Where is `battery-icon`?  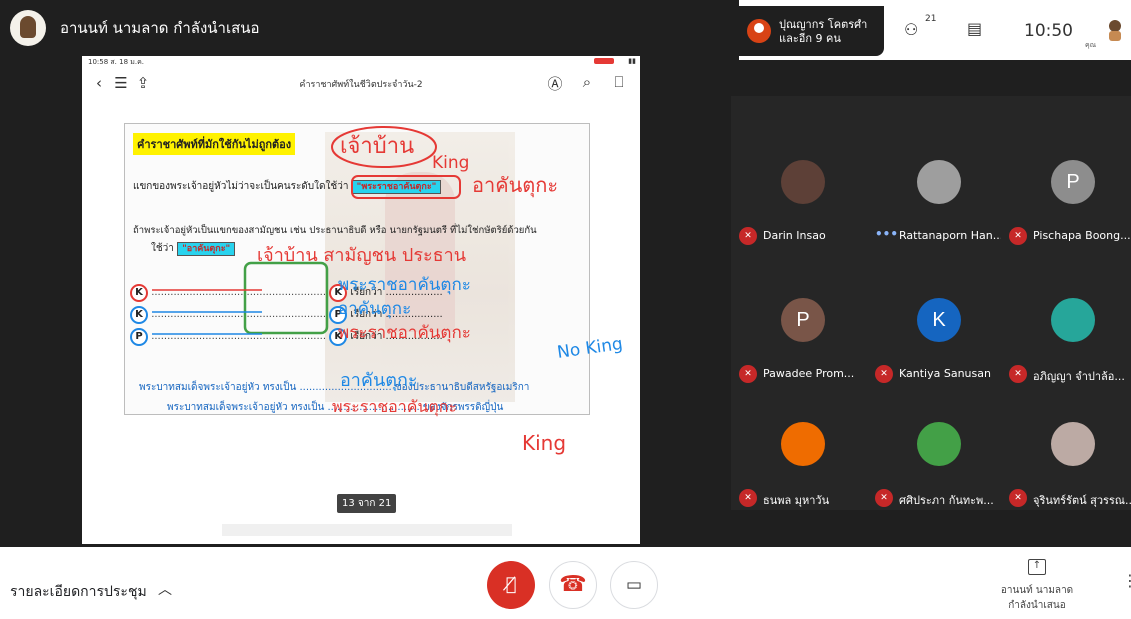
battery-icon is located at coordinates (604, 61).